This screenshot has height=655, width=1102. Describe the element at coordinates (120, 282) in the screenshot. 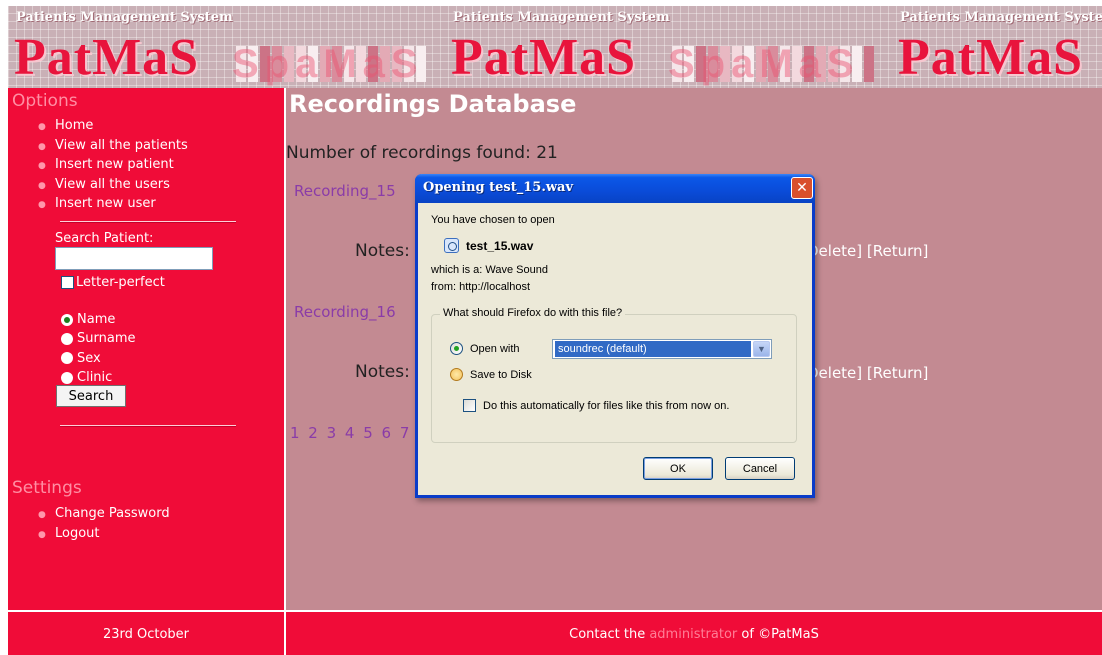

I see `letter-perfect-label: Letter-perfect` at that location.